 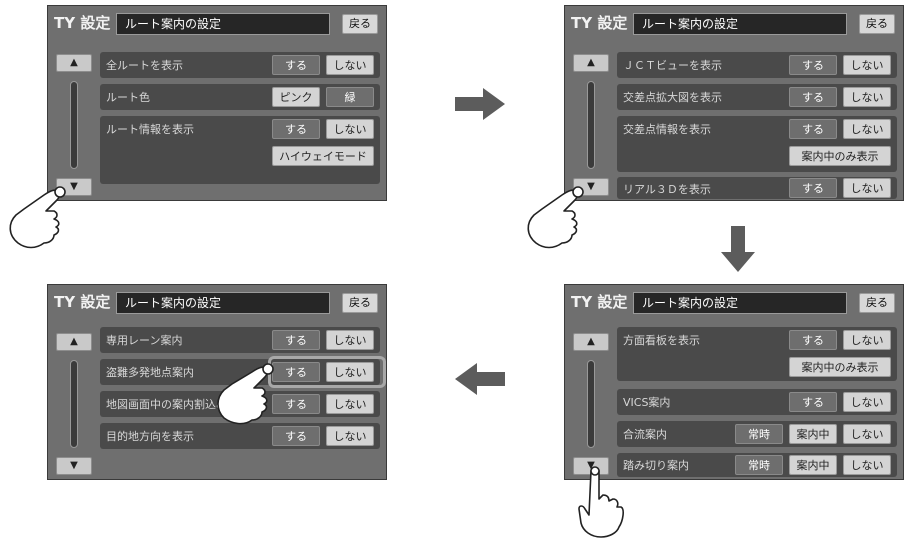 What do you see at coordinates (350, 97) in the screenshot?
I see `green-button: 緑` at bounding box center [350, 97].